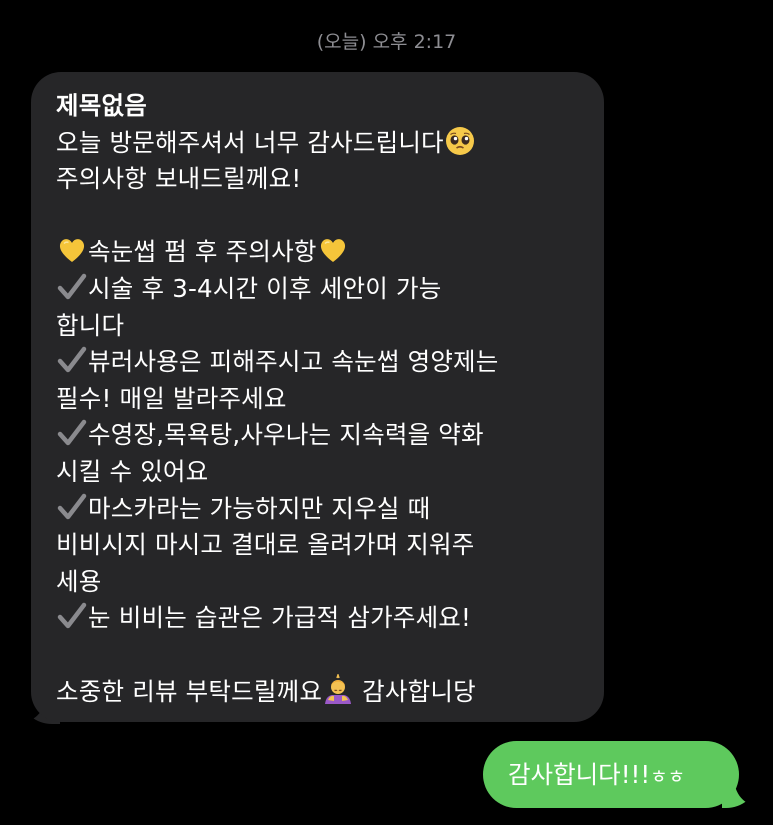 This screenshot has height=825, width=773. What do you see at coordinates (280, 618) in the screenshot?
I see `list-item-text: 눈 비비는 습관은 가급적 삼가주세요!` at bounding box center [280, 618].